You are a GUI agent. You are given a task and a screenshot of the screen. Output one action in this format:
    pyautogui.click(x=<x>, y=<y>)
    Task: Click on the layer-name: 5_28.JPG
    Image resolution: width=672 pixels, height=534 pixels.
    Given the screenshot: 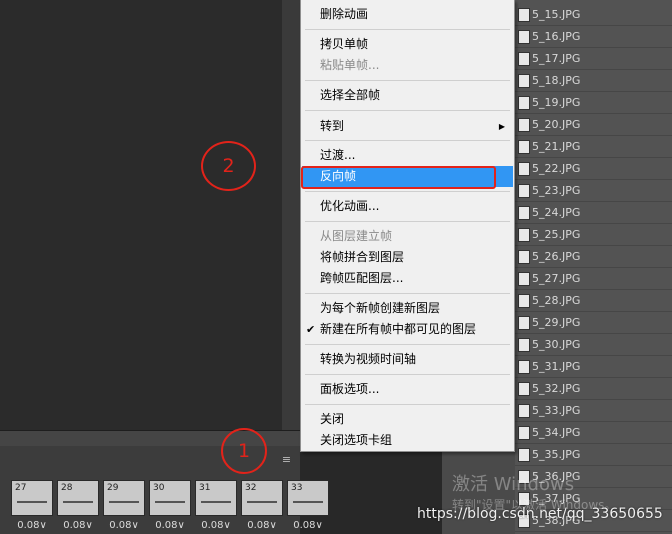 What is the action you would take?
    pyautogui.click(x=556, y=300)
    